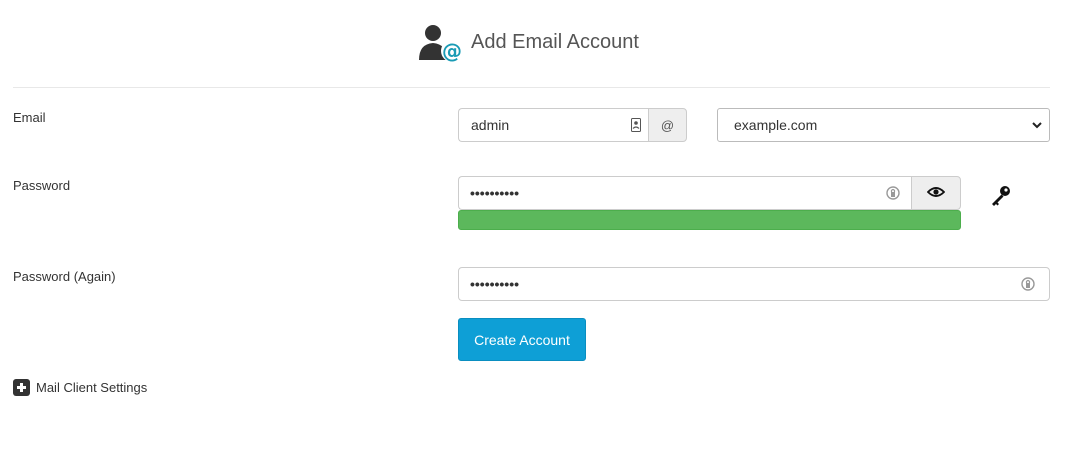  I want to click on password-again-masked-value: ••••••••••, so click(495, 284).